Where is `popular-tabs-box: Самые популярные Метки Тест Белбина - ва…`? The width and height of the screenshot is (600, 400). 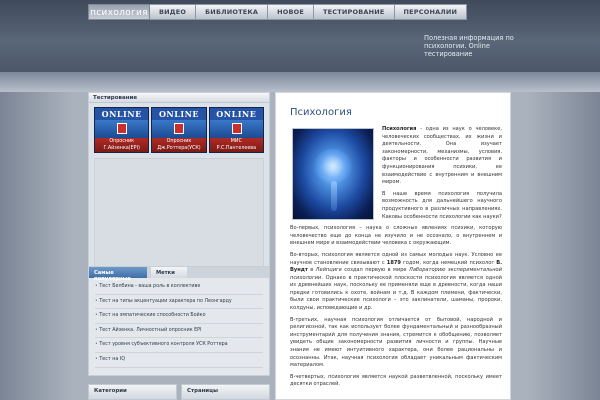
popular-tabs-box: Самые популярные Метки Тест Белбина - ва… is located at coordinates (179, 321).